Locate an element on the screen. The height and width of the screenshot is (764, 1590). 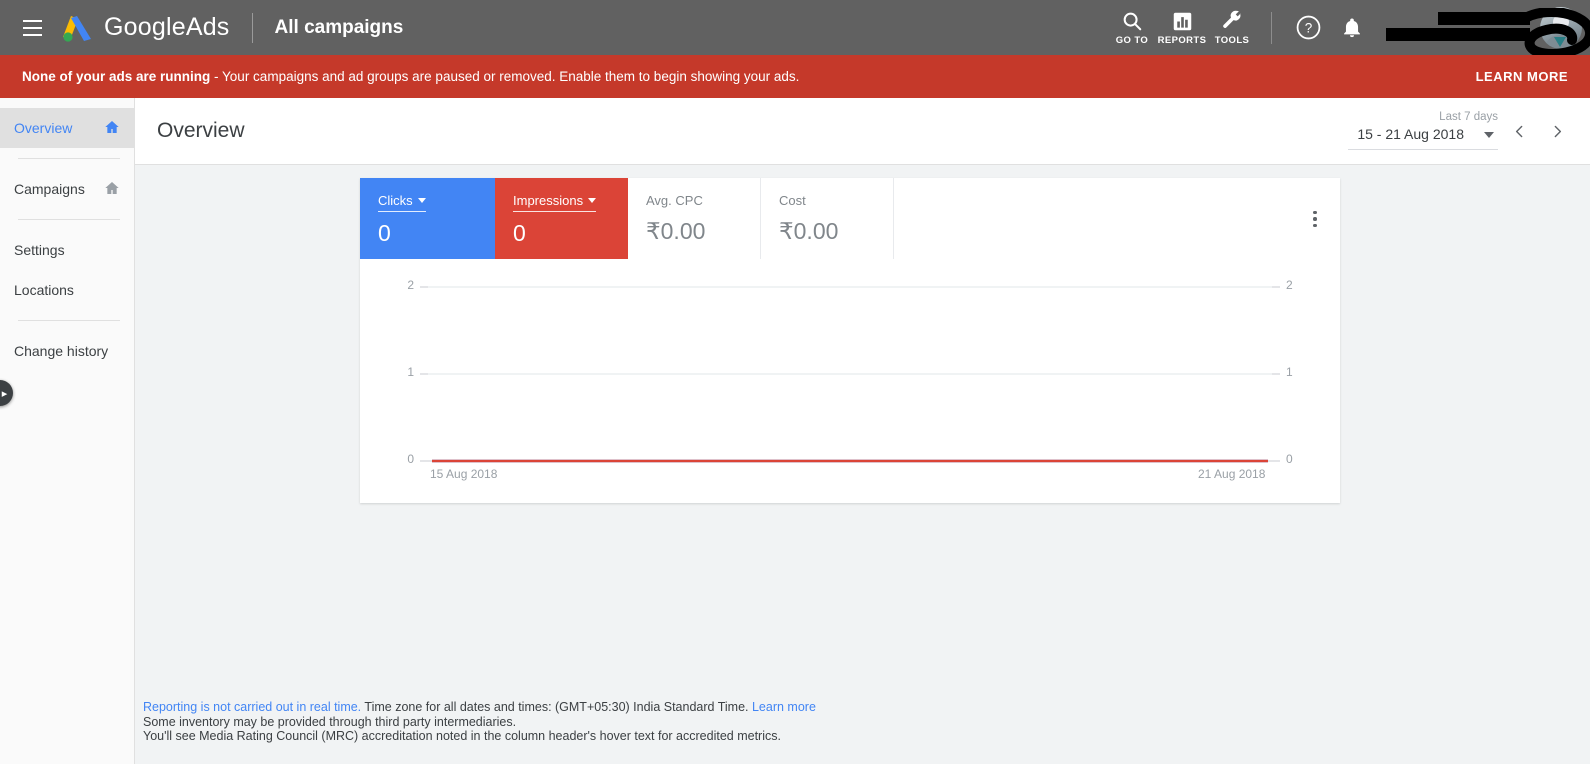
account-email-redacted is located at coordinates (1455, 28).